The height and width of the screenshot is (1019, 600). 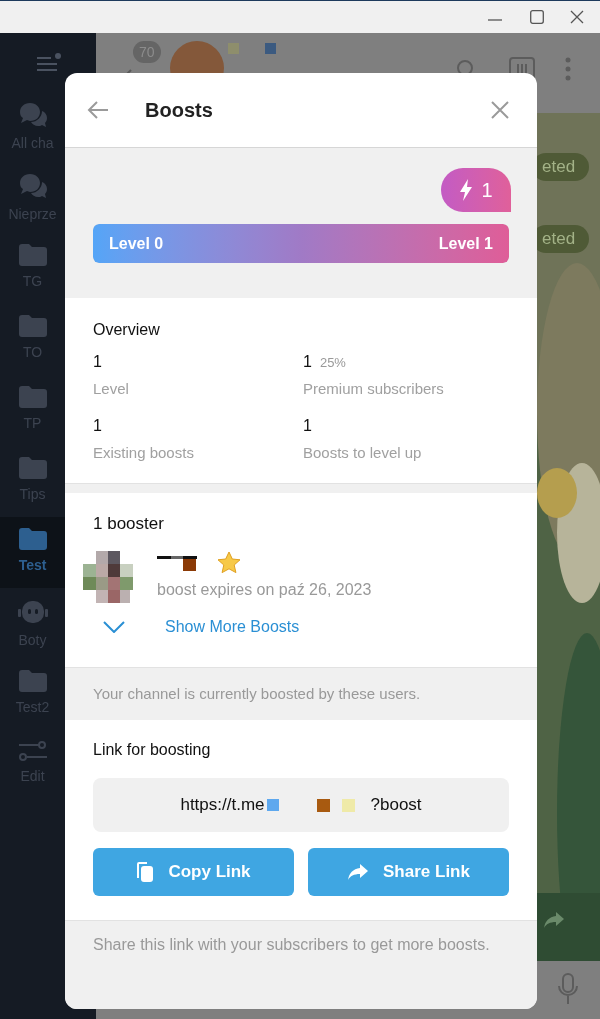 What do you see at coordinates (152, 750) in the screenshot?
I see `section-title: Link for boosting` at bounding box center [152, 750].